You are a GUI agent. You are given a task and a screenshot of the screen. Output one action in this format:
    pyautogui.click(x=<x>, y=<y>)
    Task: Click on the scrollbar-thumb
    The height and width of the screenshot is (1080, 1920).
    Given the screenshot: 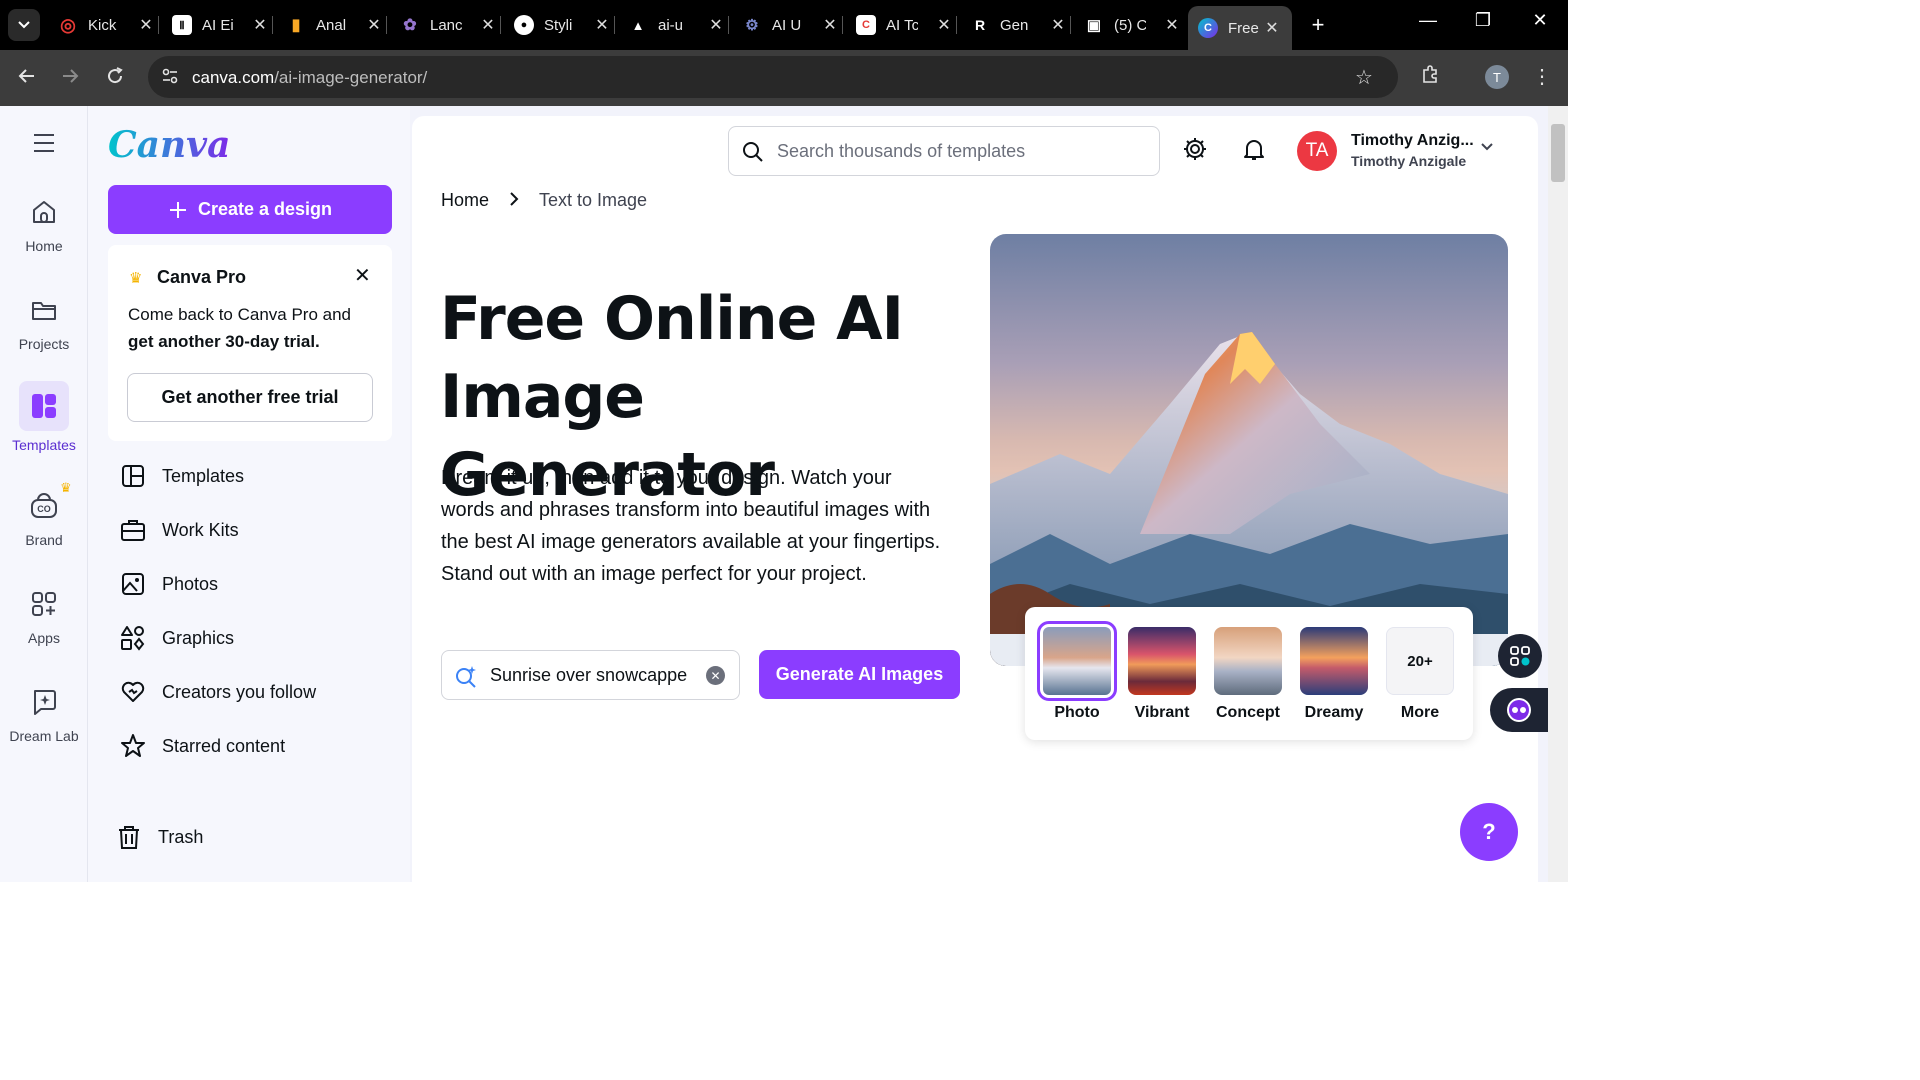 What is the action you would take?
    pyautogui.click(x=1558, y=153)
    